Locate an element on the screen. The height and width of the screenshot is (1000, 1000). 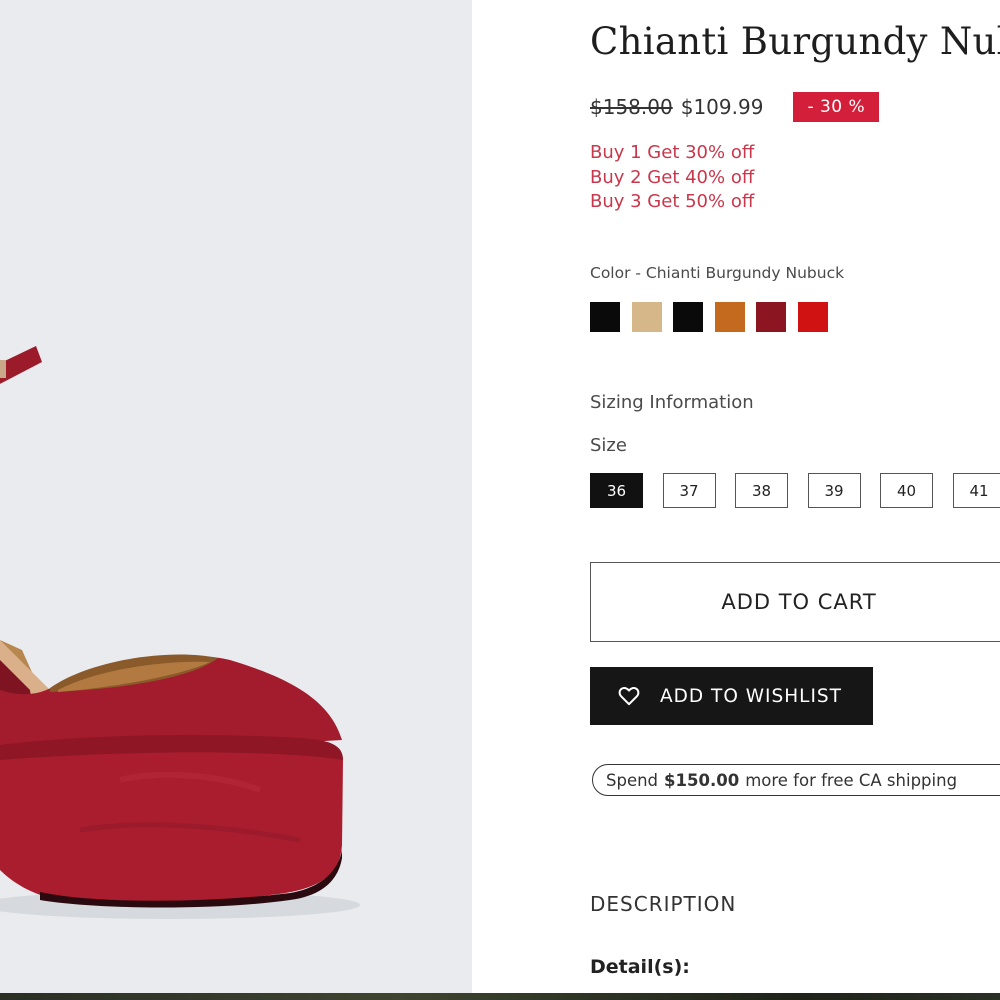
size-option: 40 is located at coordinates (906, 490).